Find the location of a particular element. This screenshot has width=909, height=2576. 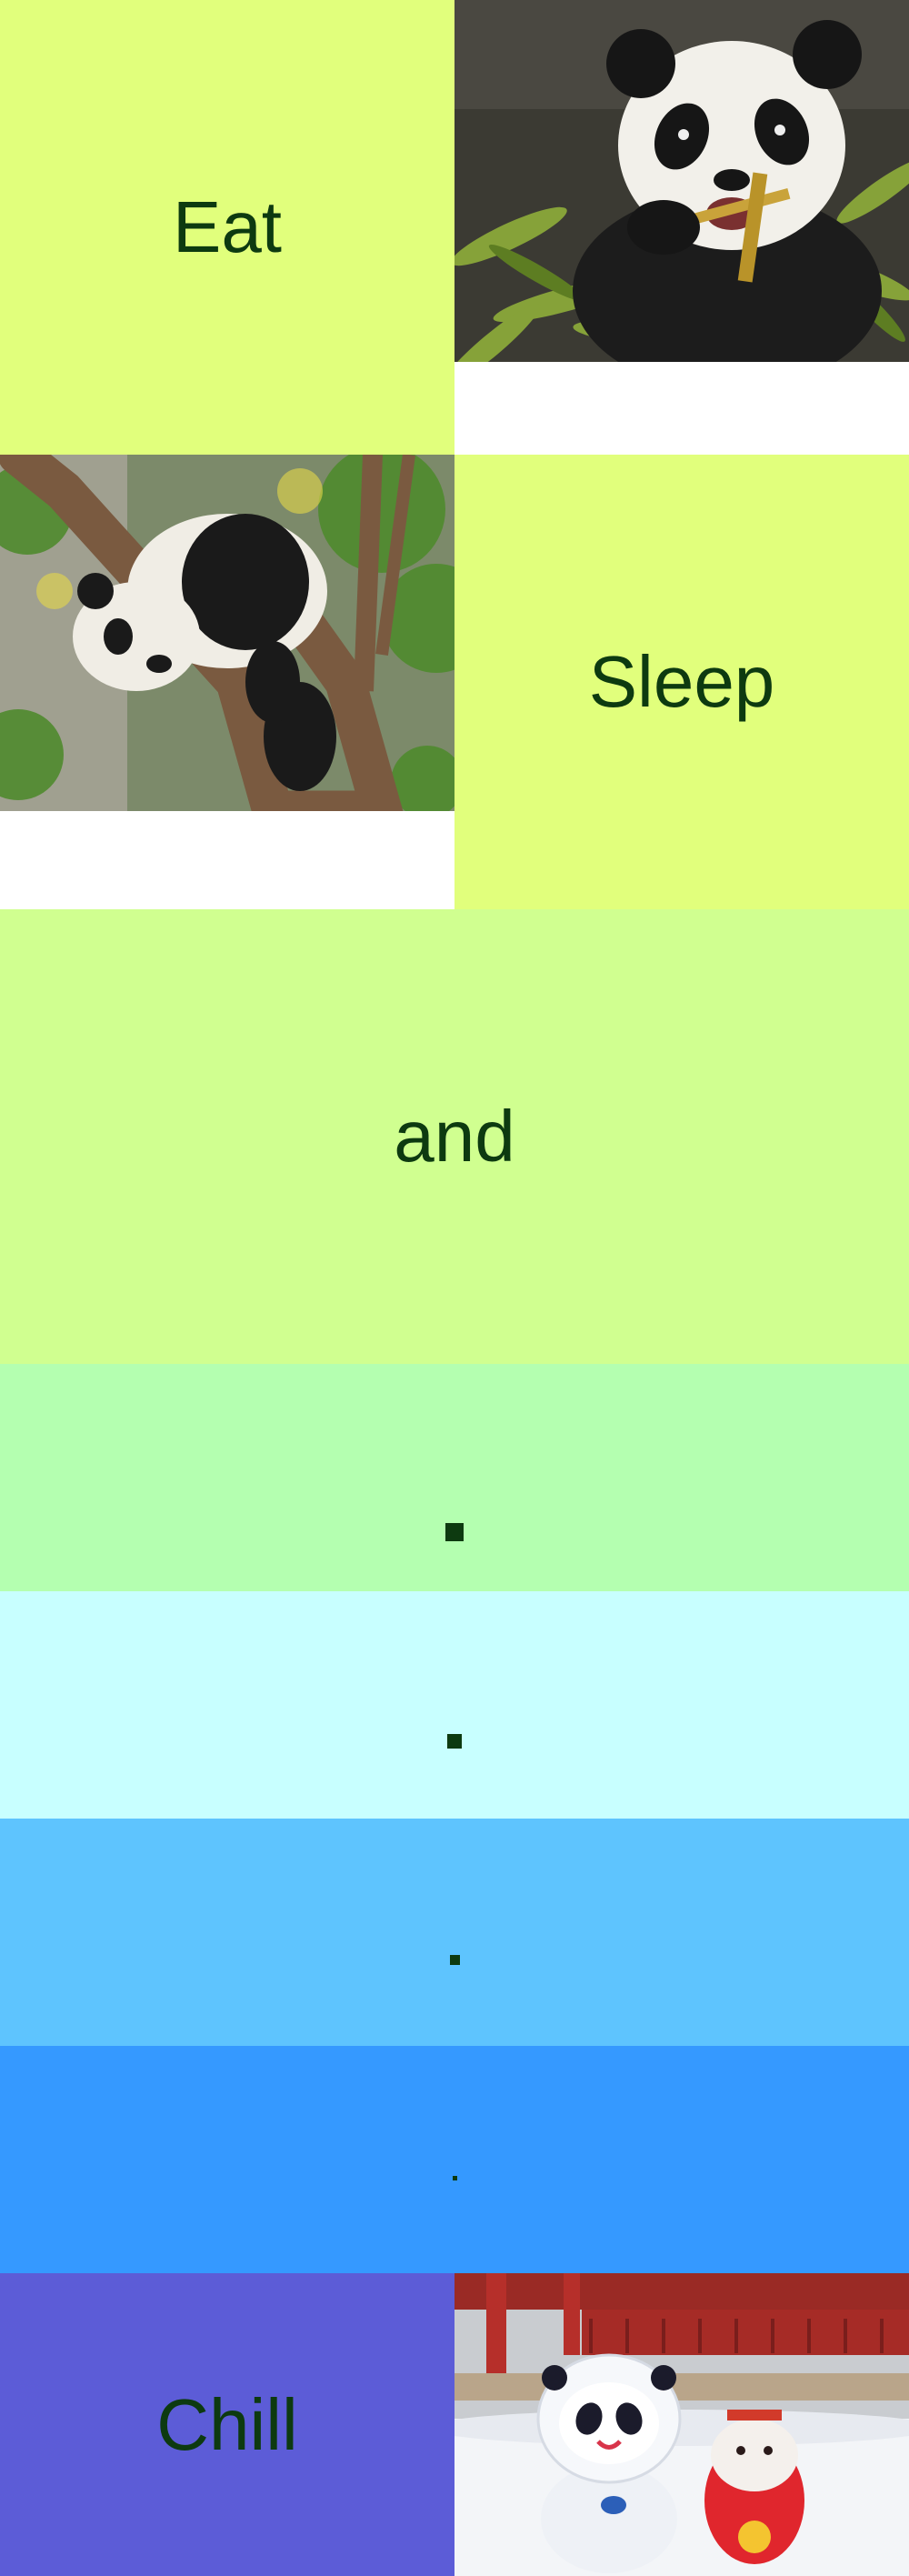

square-dot-tiny is located at coordinates (455, 2177).